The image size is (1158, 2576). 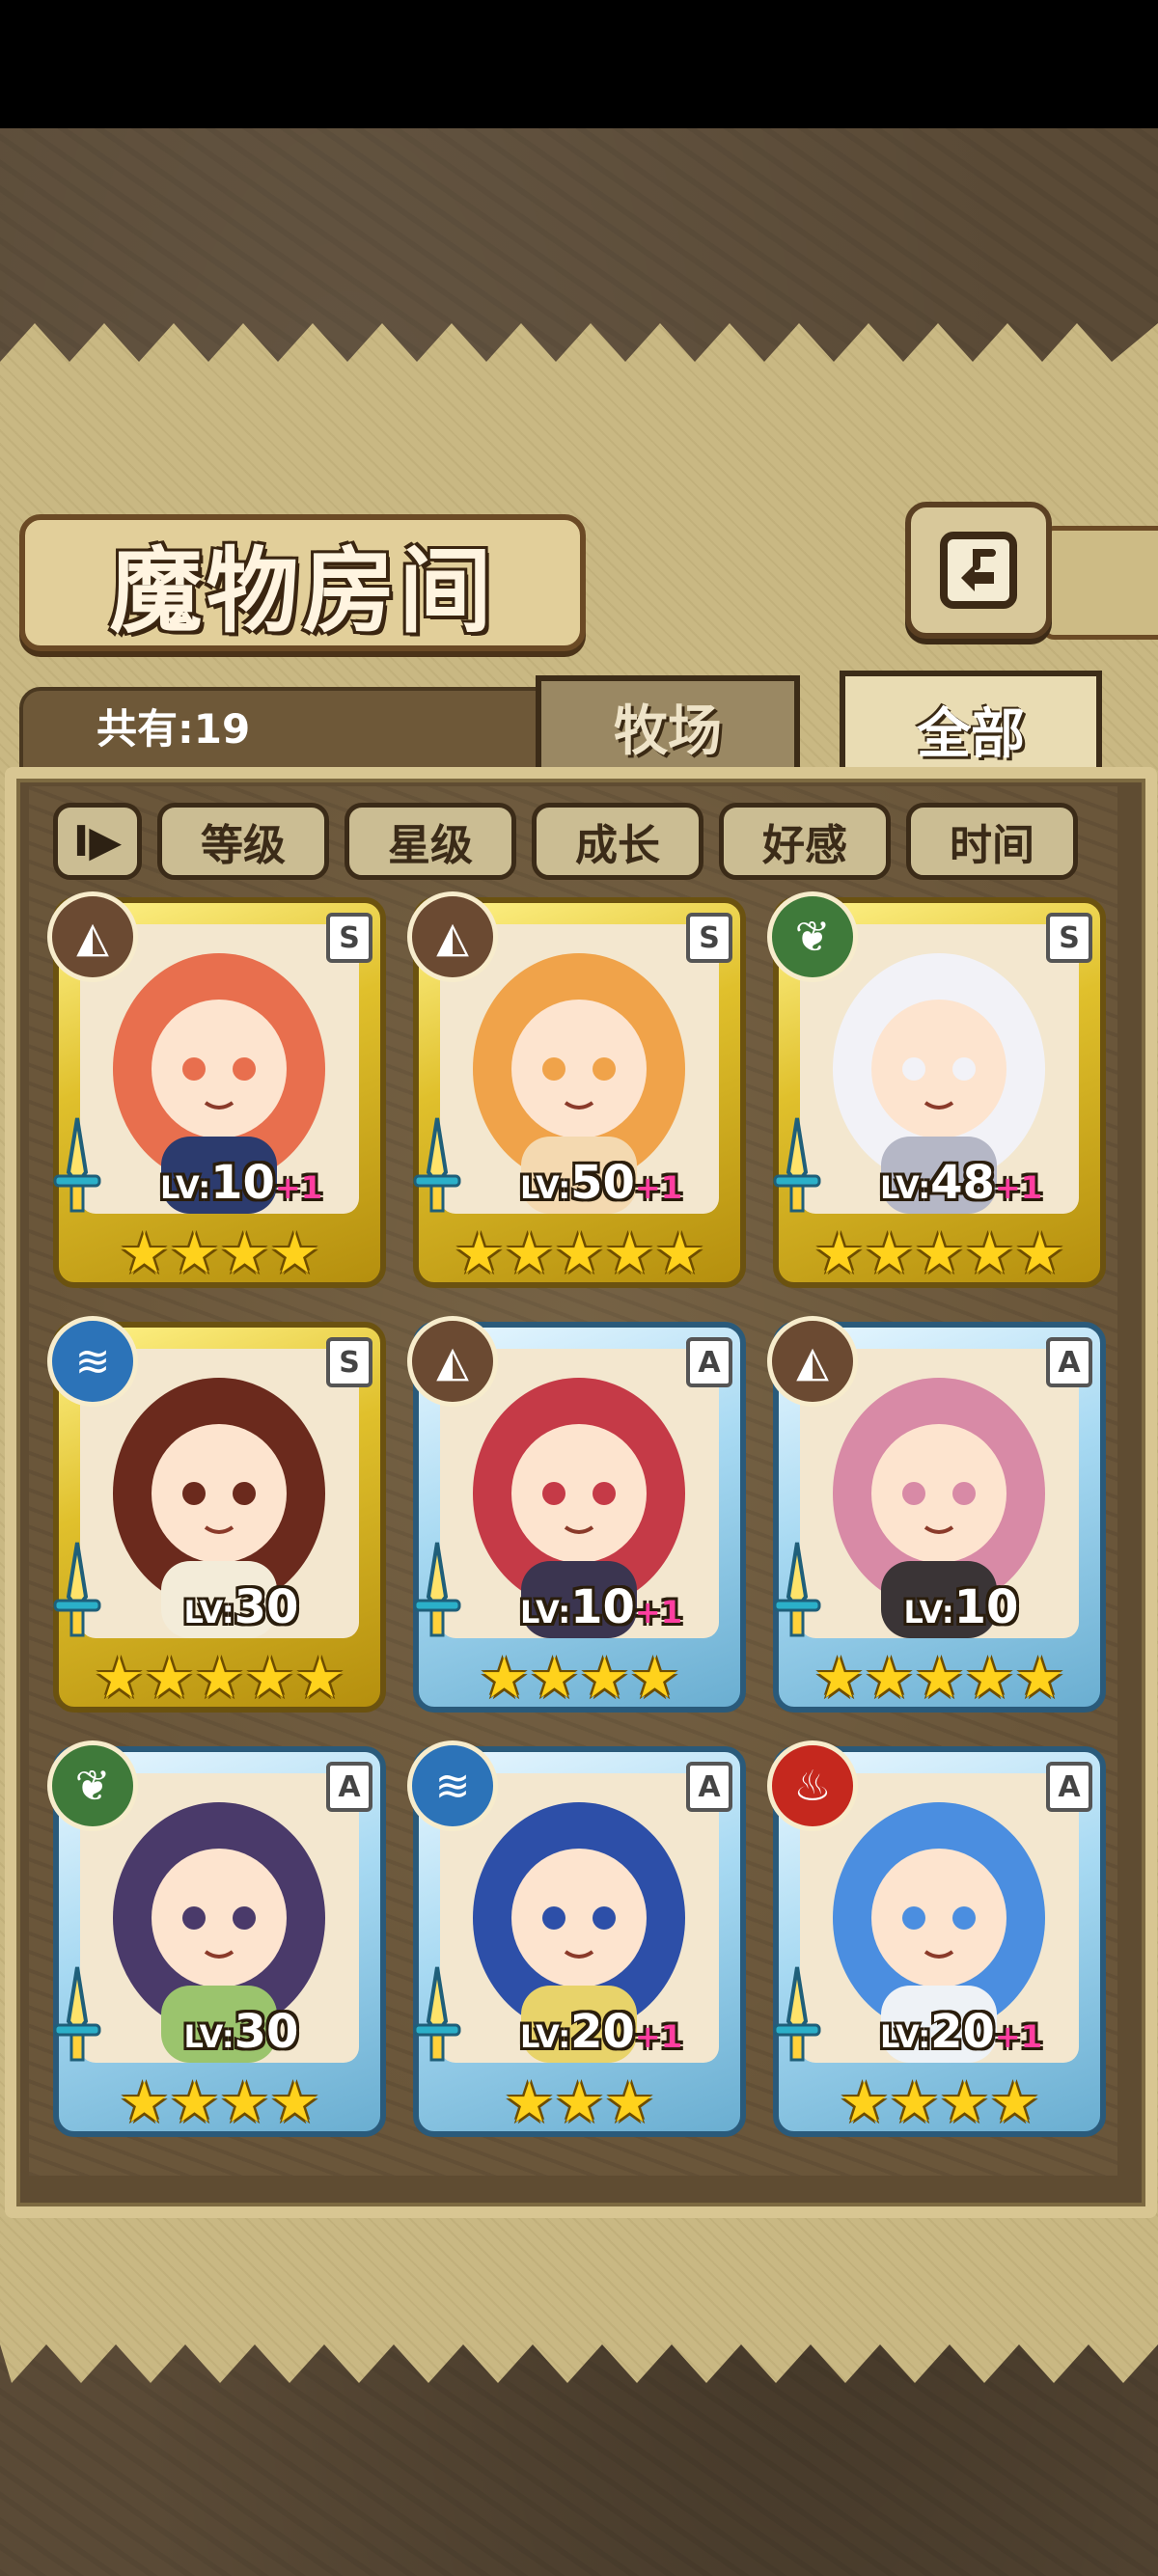 I want to click on sort-order-icon: I▶, so click(x=97, y=841).